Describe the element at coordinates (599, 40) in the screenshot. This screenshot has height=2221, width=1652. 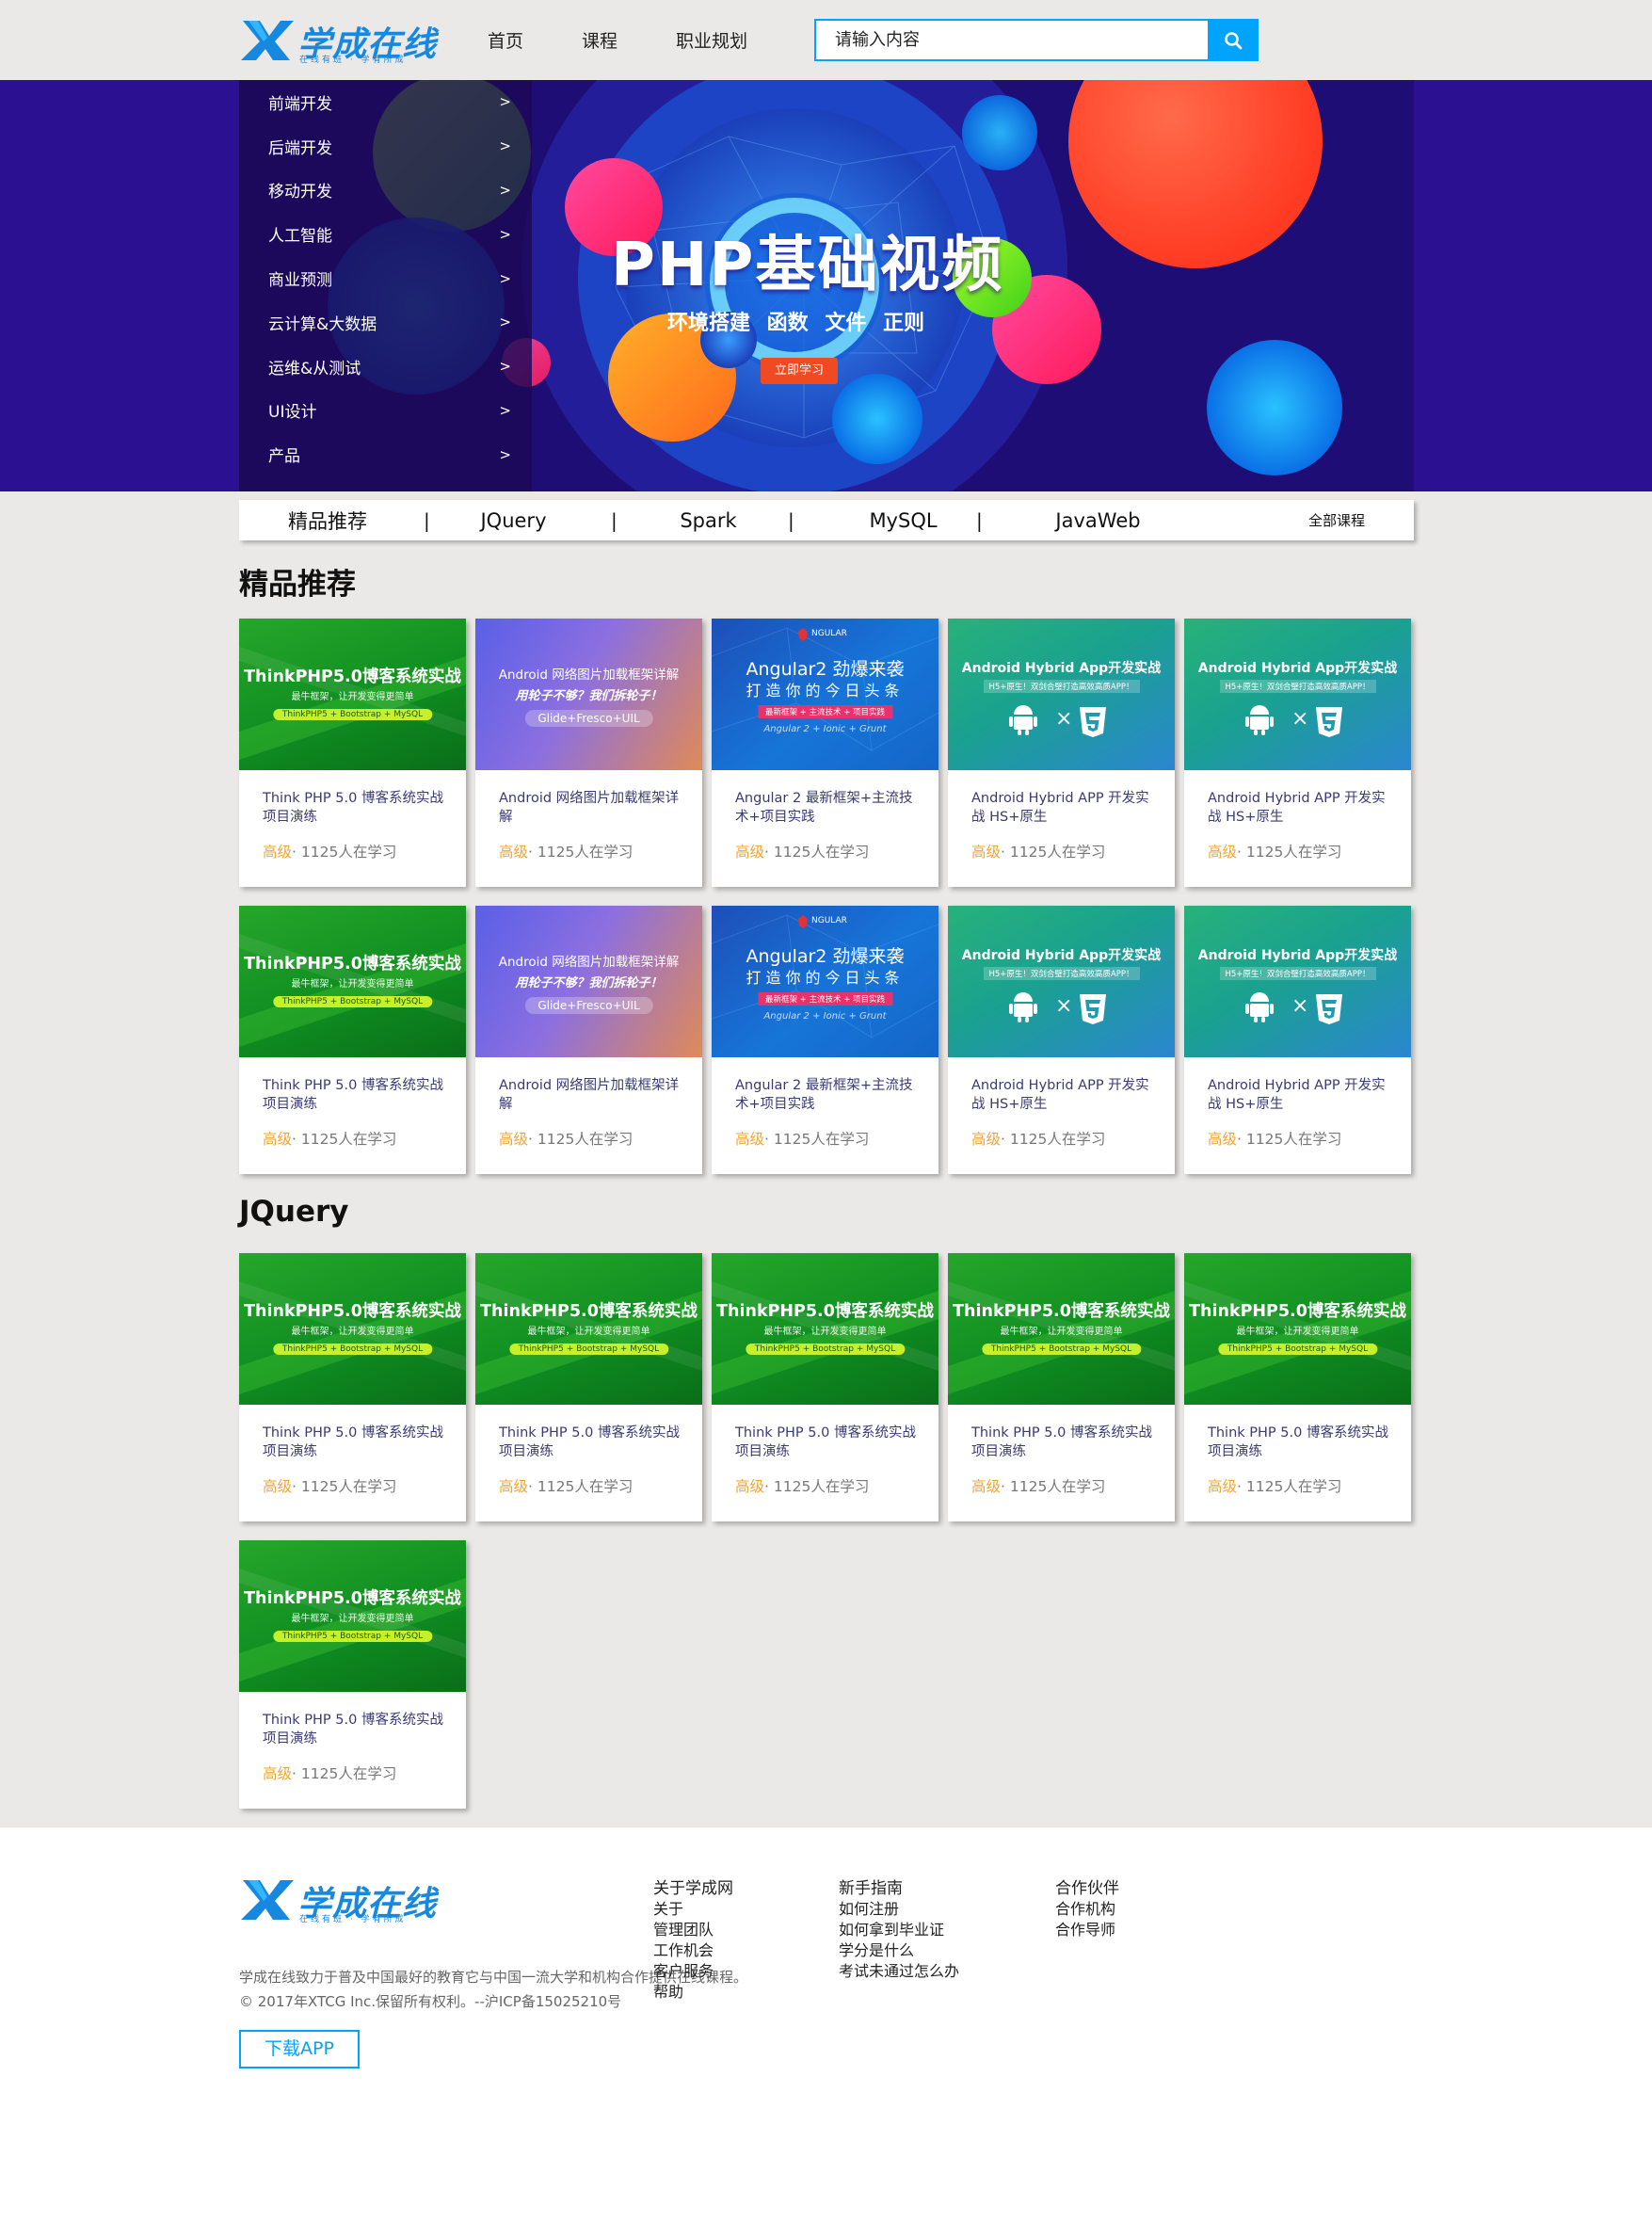
I see `nav-courses: 课程` at that location.